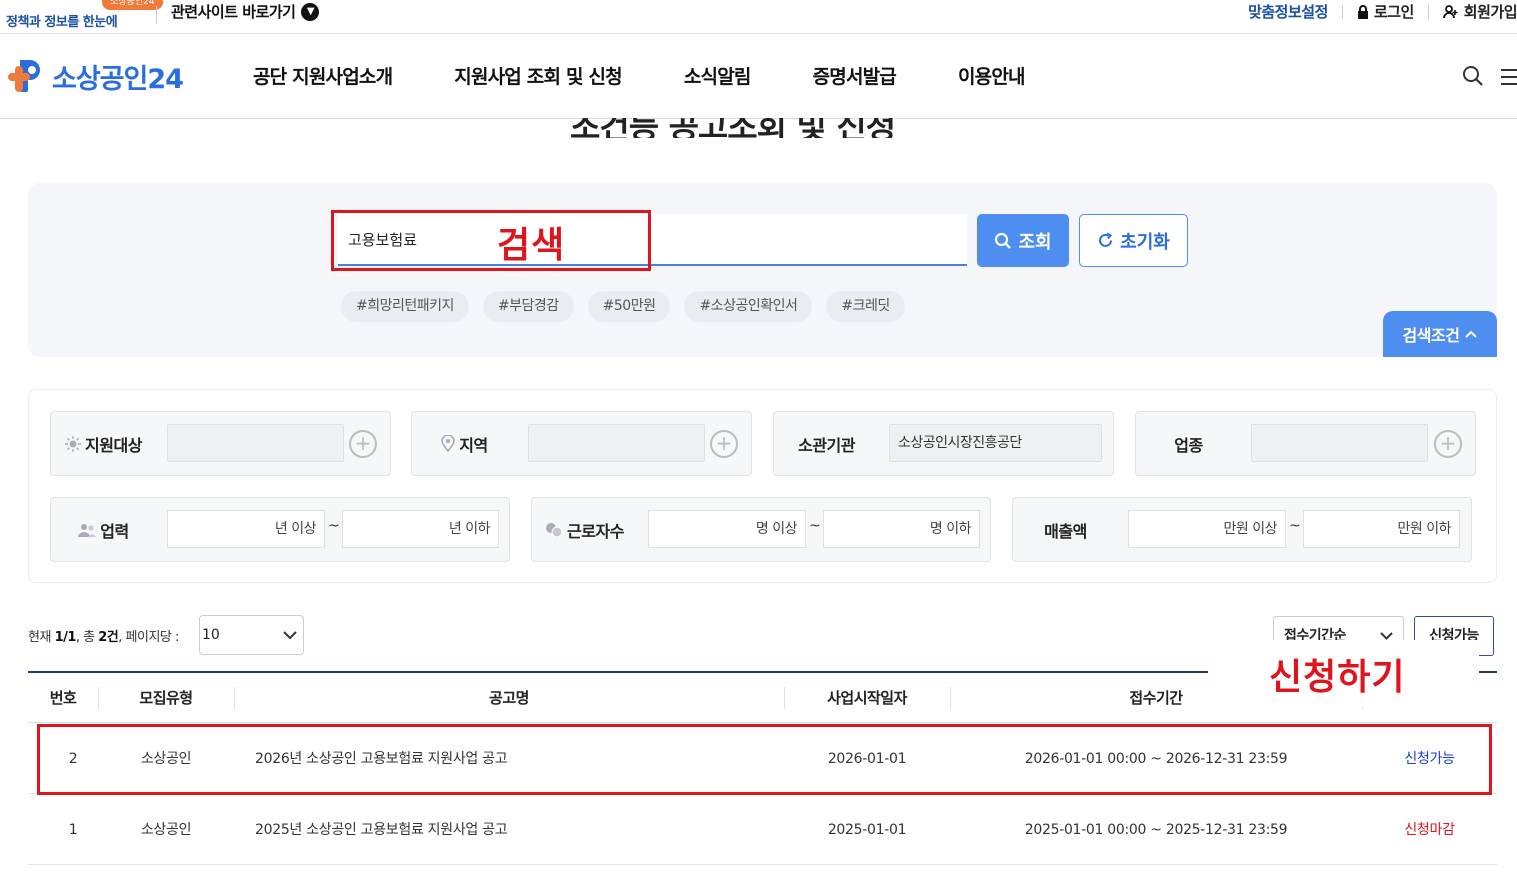 The image size is (1517, 873). What do you see at coordinates (251, 635) in the screenshot?
I see `per-page-select: 10` at bounding box center [251, 635].